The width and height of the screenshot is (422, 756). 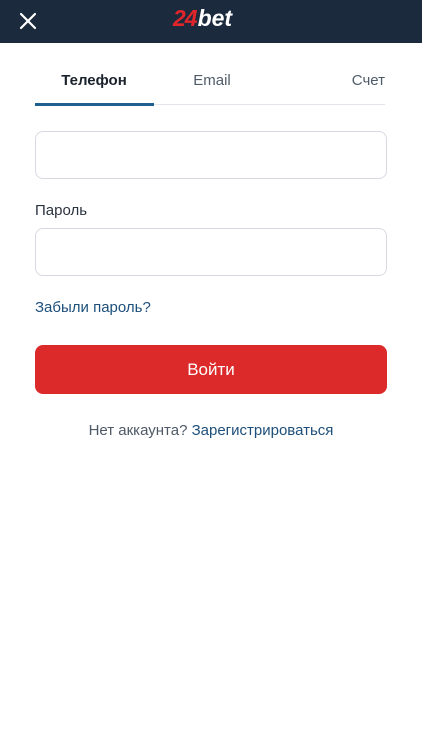 I want to click on close-button, so click(x=28, y=21).